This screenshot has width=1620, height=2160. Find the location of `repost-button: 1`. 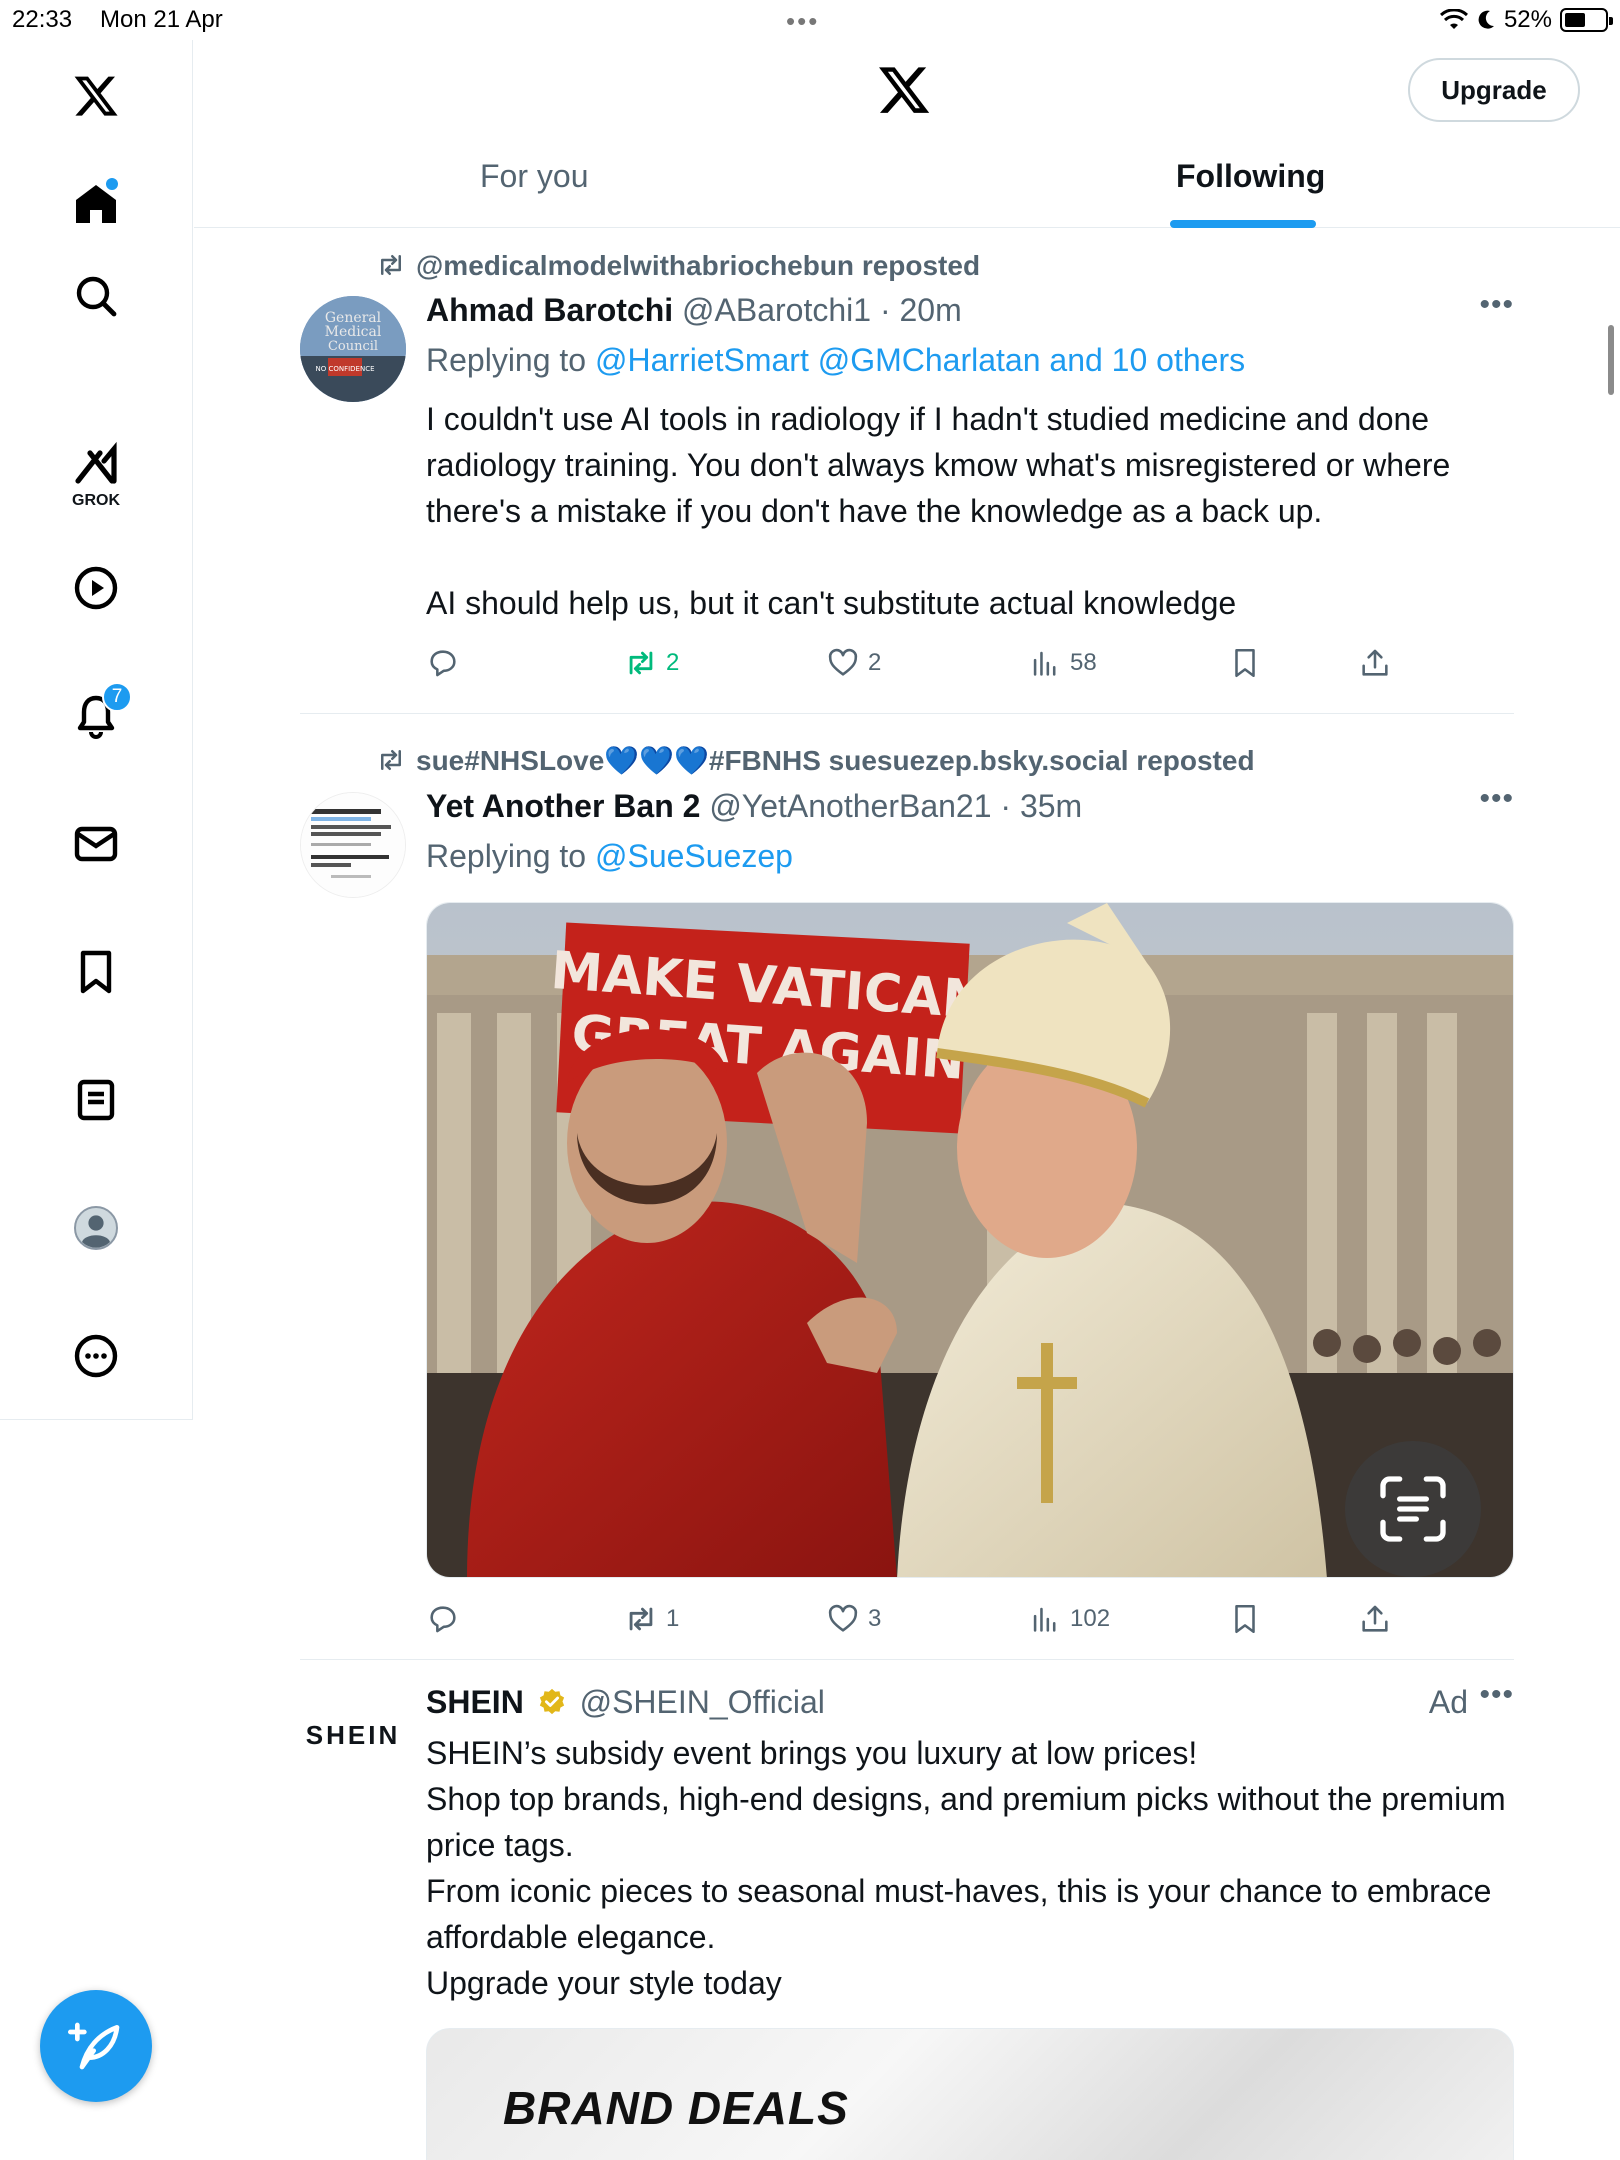

repost-button: 1 is located at coordinates (651, 1619).